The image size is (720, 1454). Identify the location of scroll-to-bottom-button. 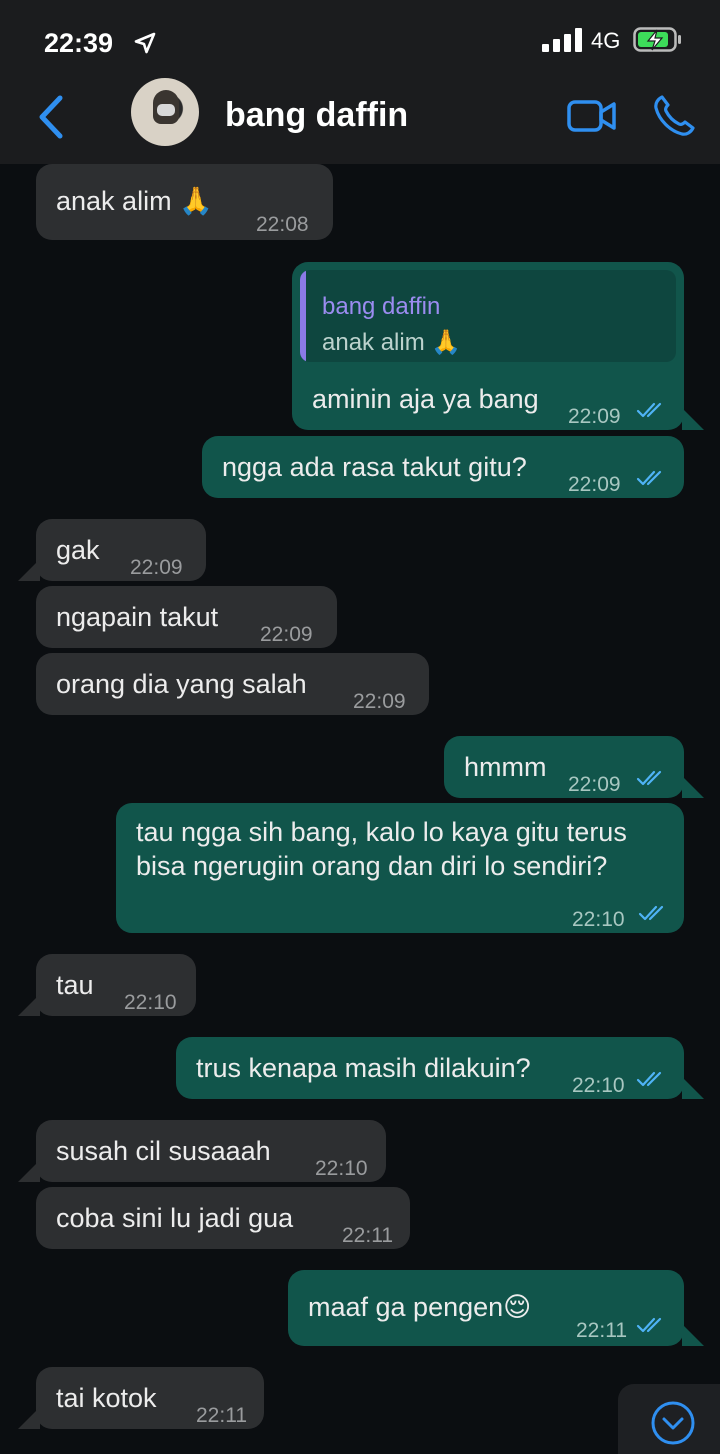
(669, 1419).